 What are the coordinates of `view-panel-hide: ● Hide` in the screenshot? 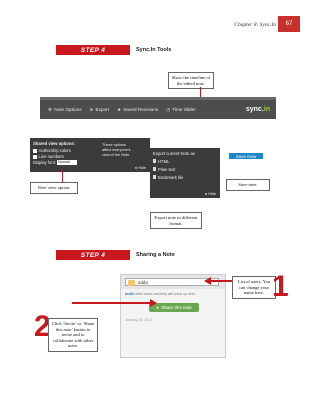 It's located at (140, 168).